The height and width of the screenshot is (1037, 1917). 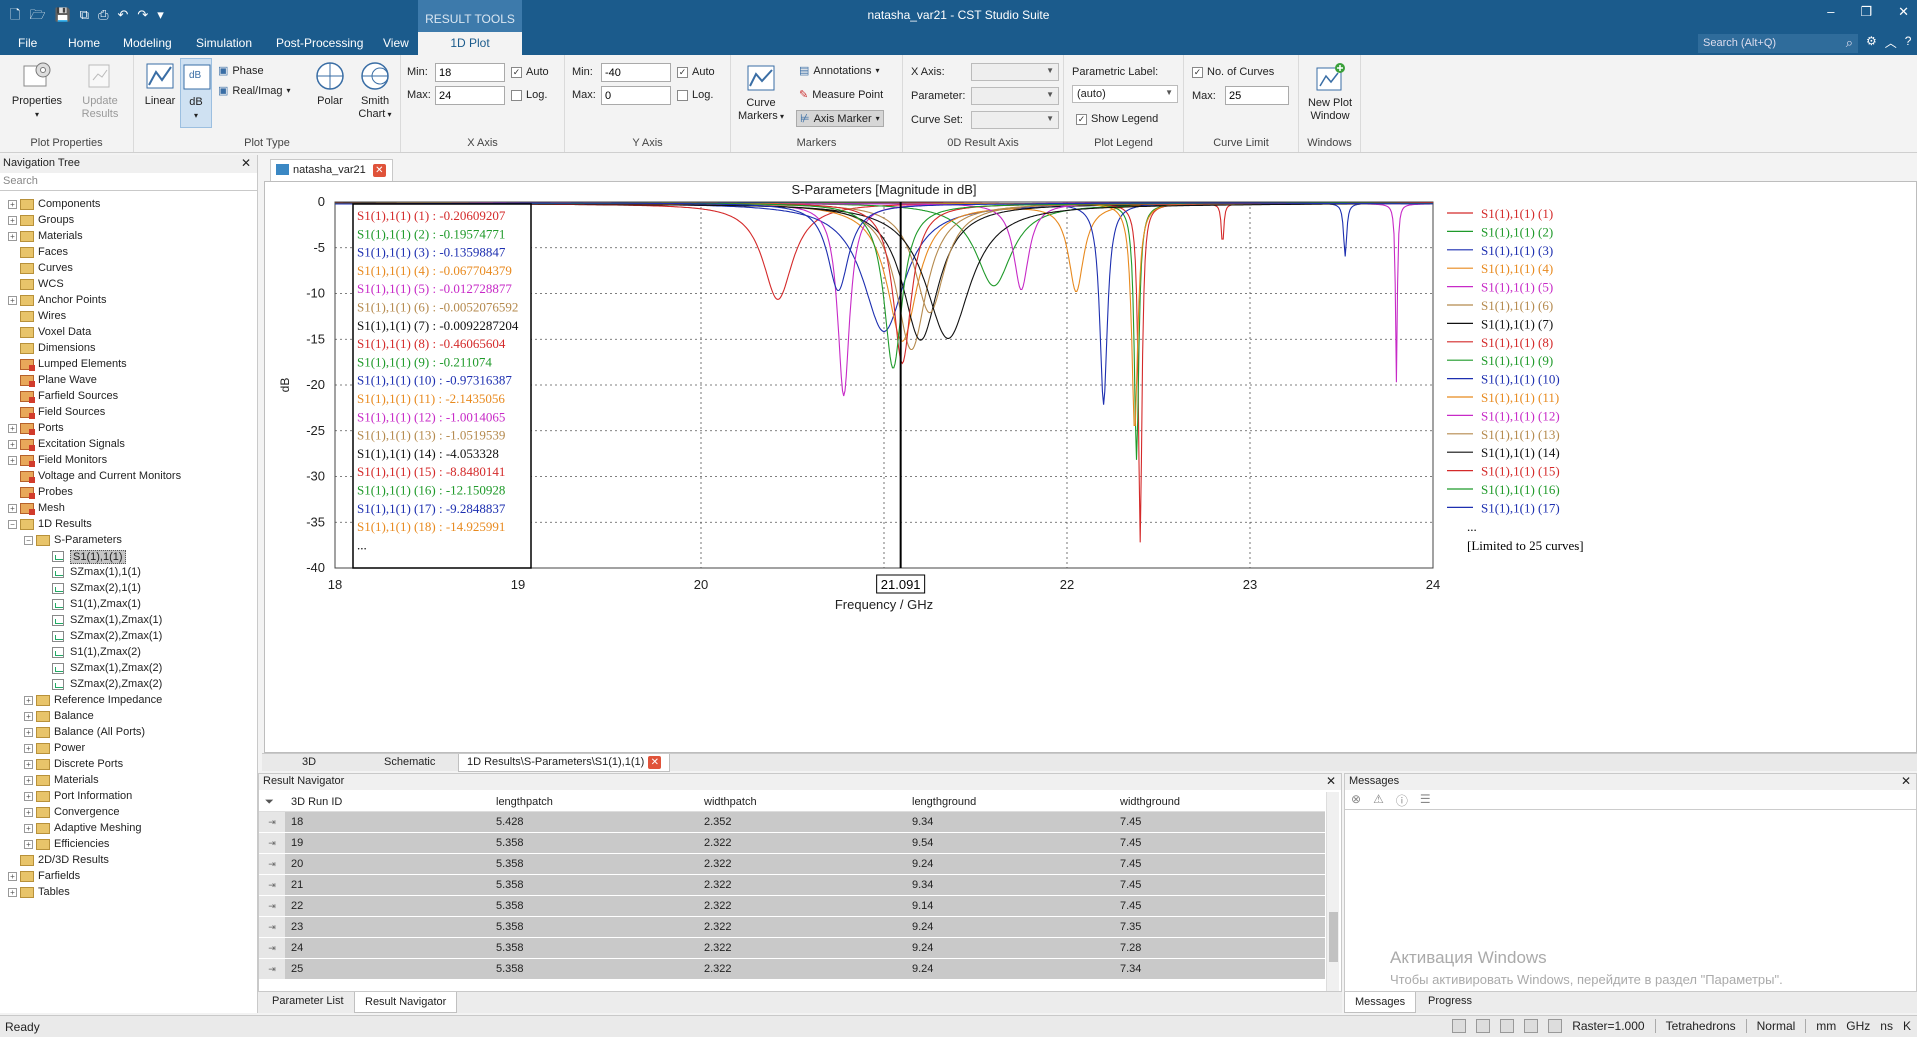 I want to click on linear-button: Linear, so click(x=160, y=84).